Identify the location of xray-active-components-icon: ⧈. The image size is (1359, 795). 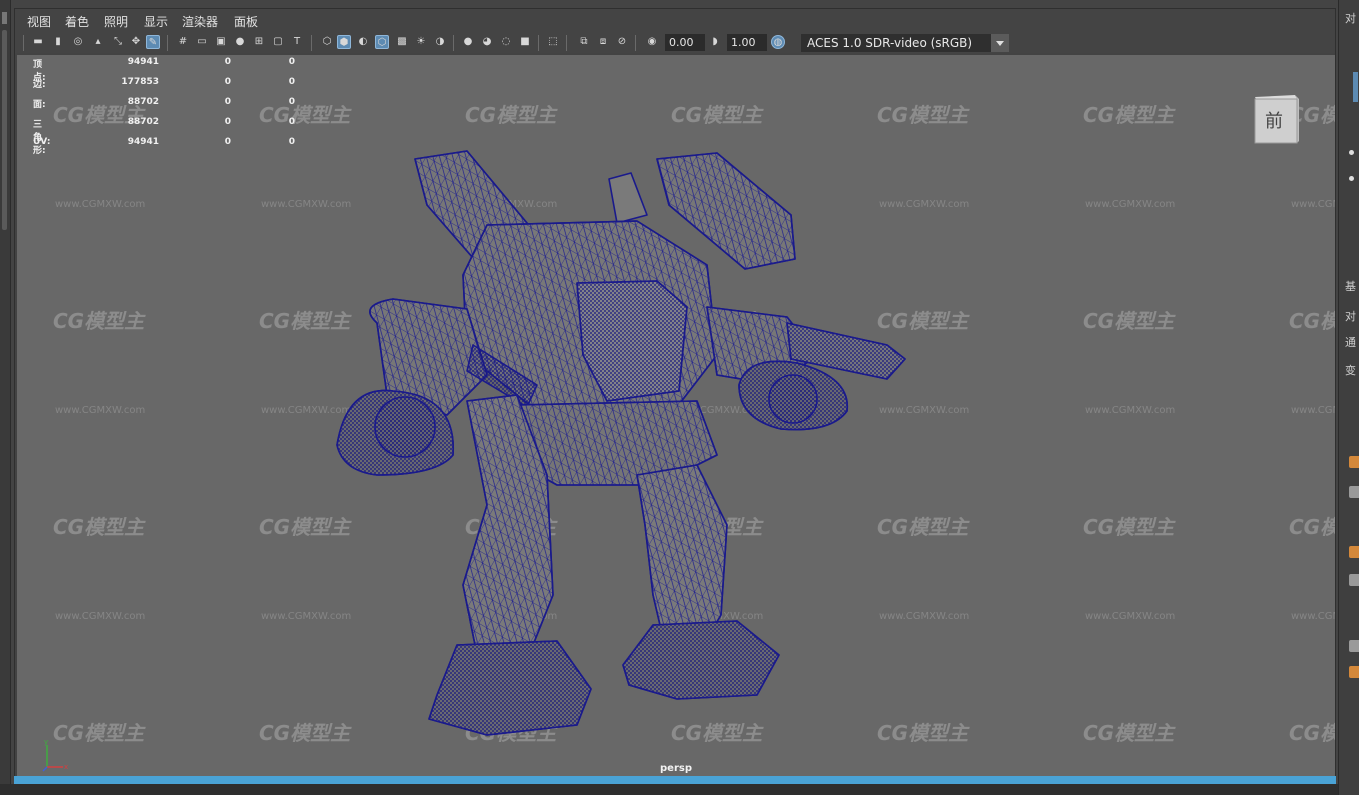
(603, 42).